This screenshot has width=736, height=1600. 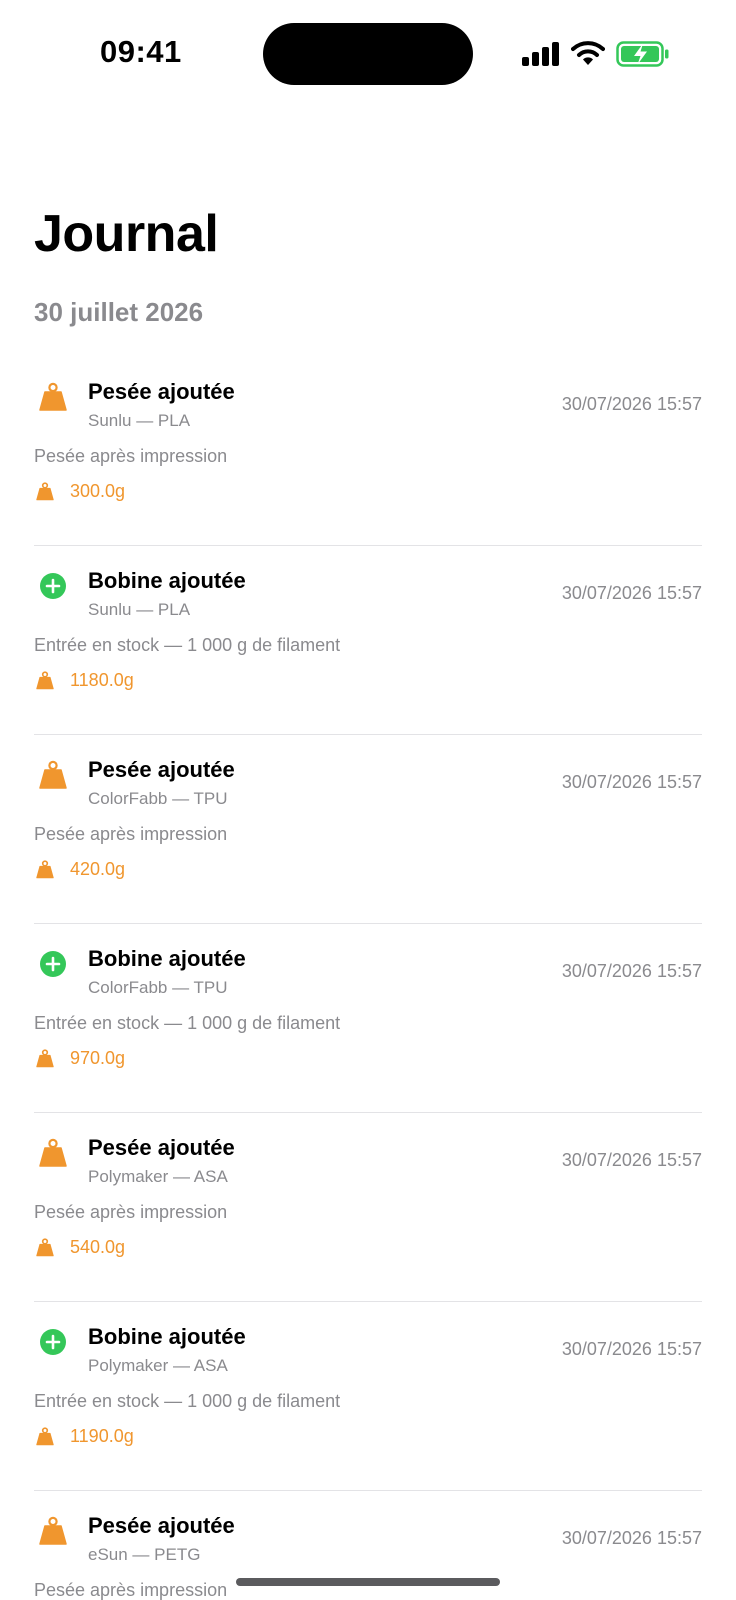 I want to click on entry-weight: 1190.0g, so click(x=102, y=1436).